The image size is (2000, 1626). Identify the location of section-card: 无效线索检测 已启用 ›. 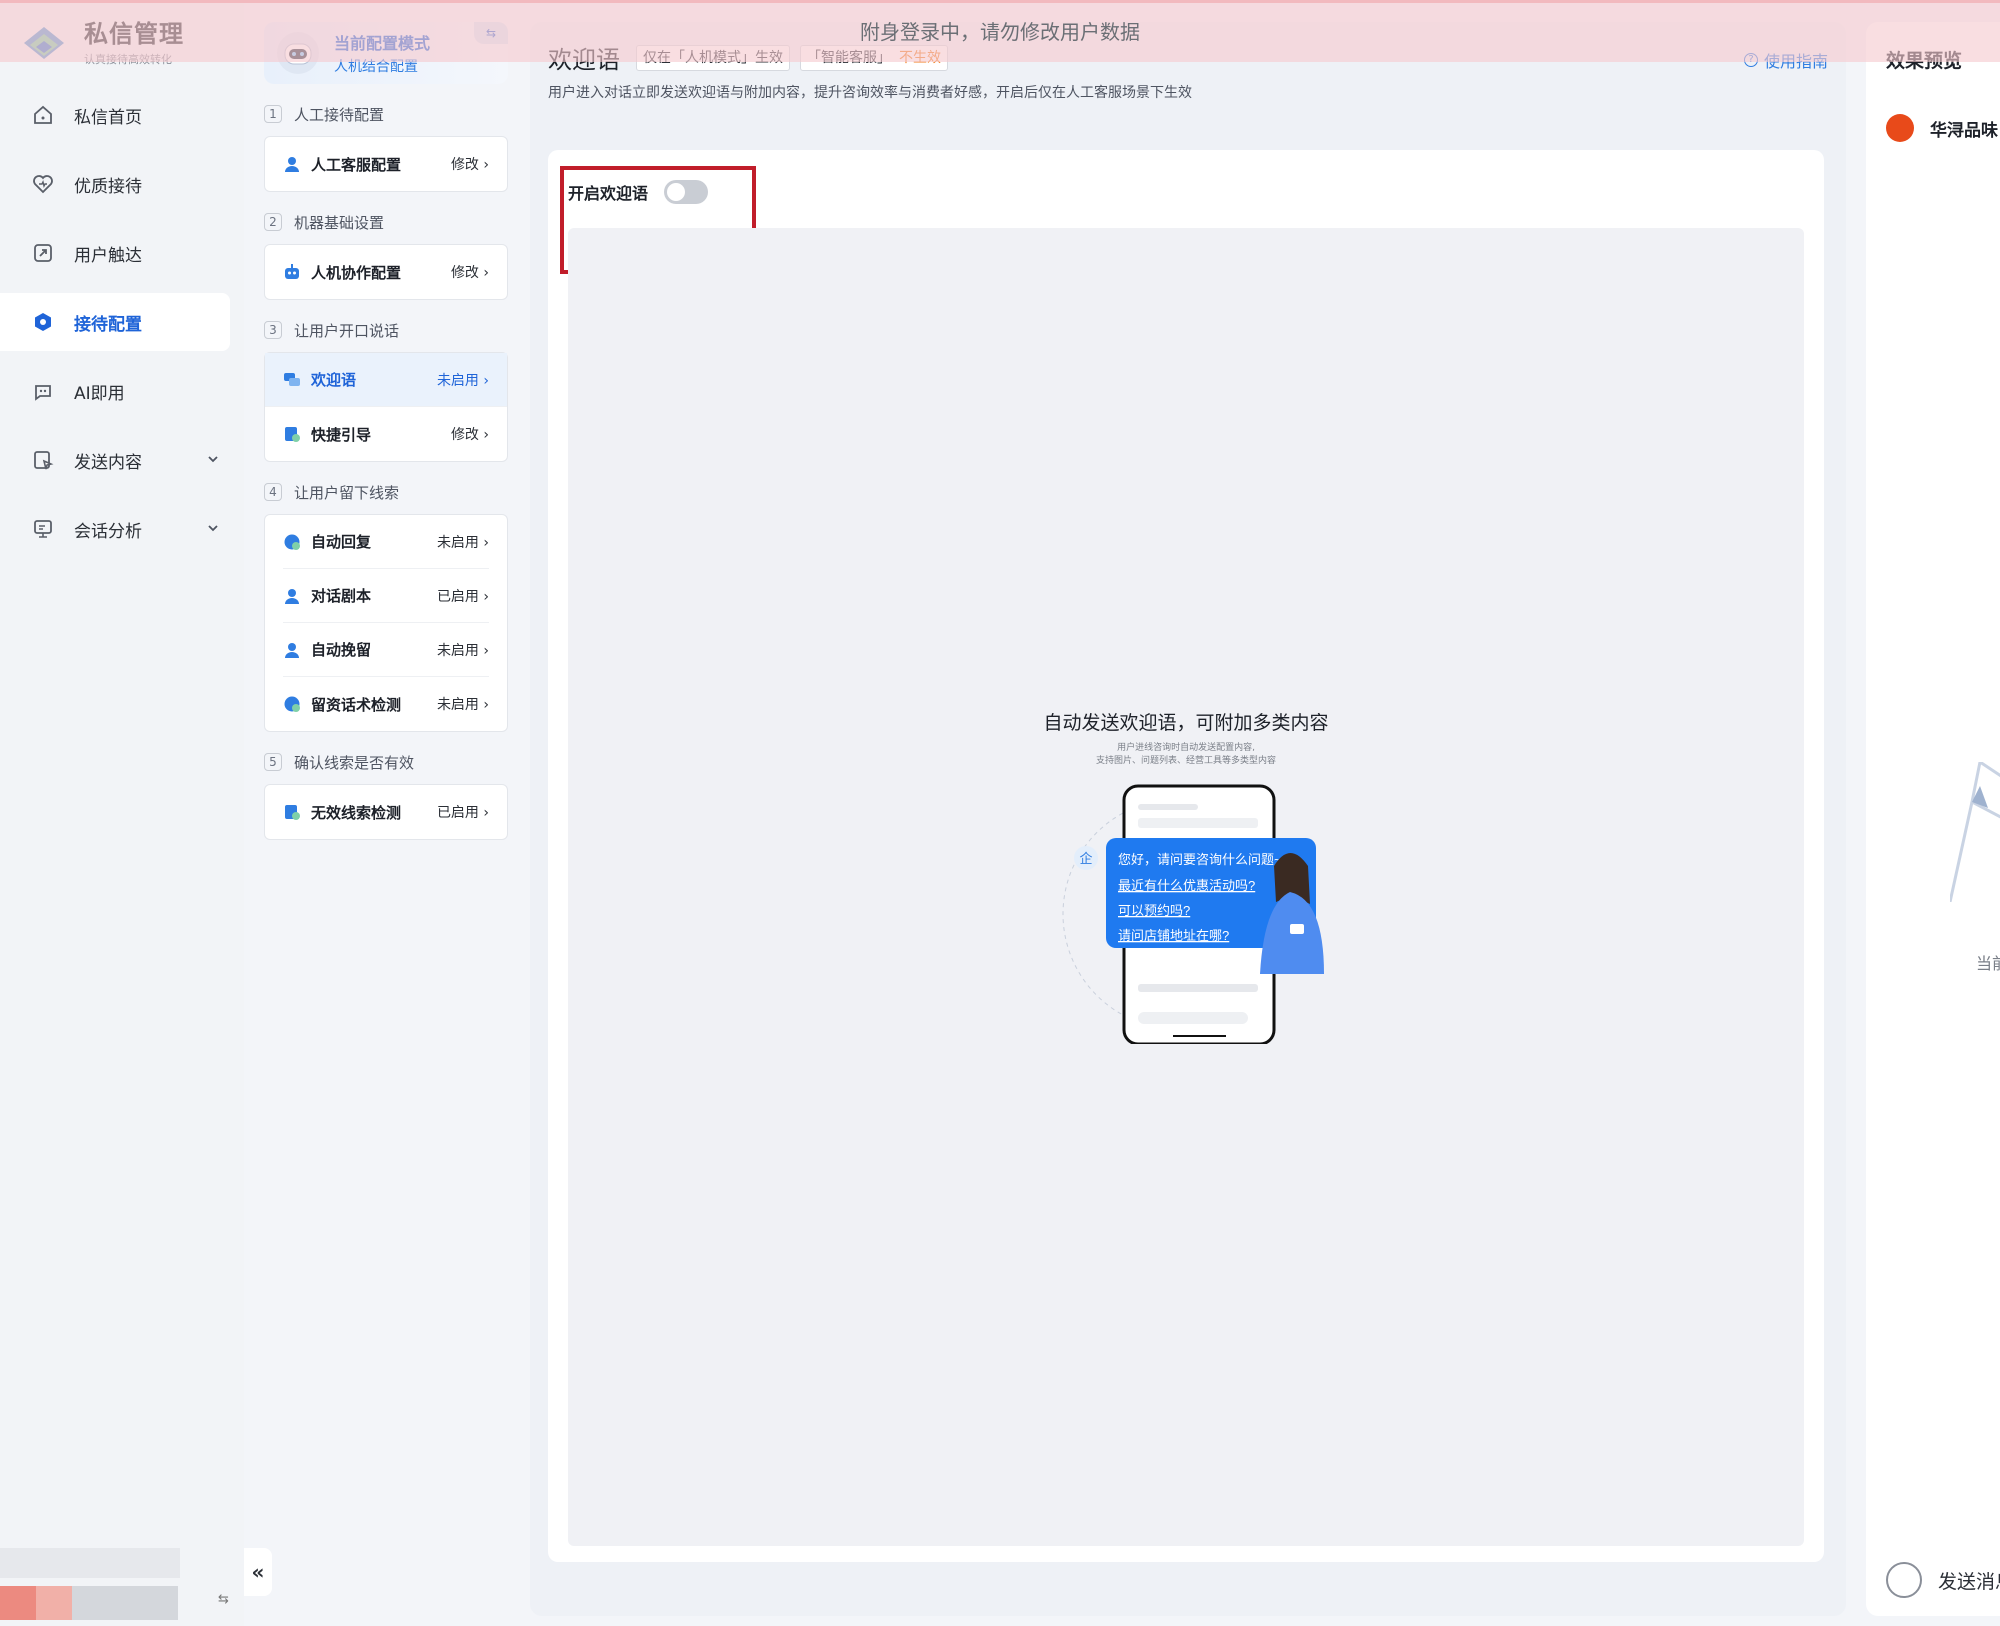
(386, 812).